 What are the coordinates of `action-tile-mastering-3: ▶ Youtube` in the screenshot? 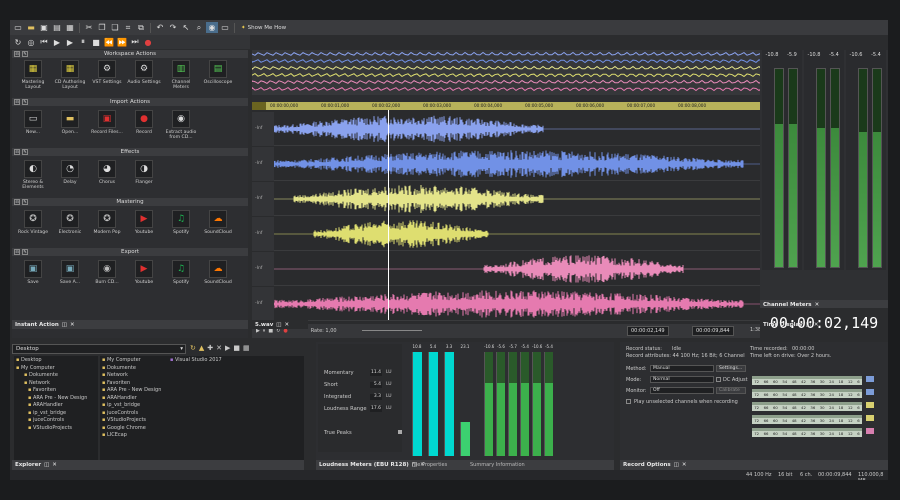 It's located at (144, 222).